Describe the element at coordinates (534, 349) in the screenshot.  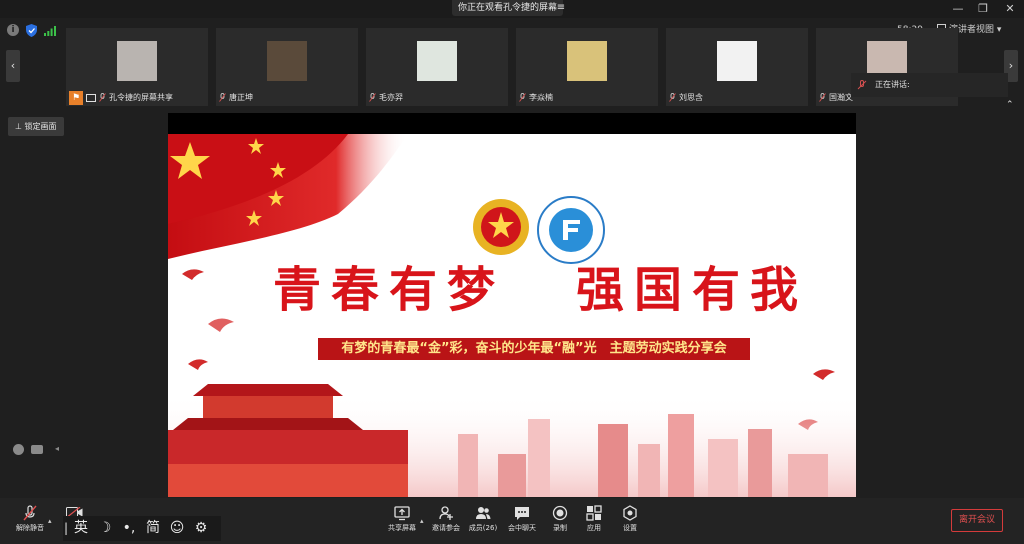
I see `slide-subtitle: 有梦的青春最“金”彩，奋斗的少年最“融”光 主题劳动实践分享会` at that location.